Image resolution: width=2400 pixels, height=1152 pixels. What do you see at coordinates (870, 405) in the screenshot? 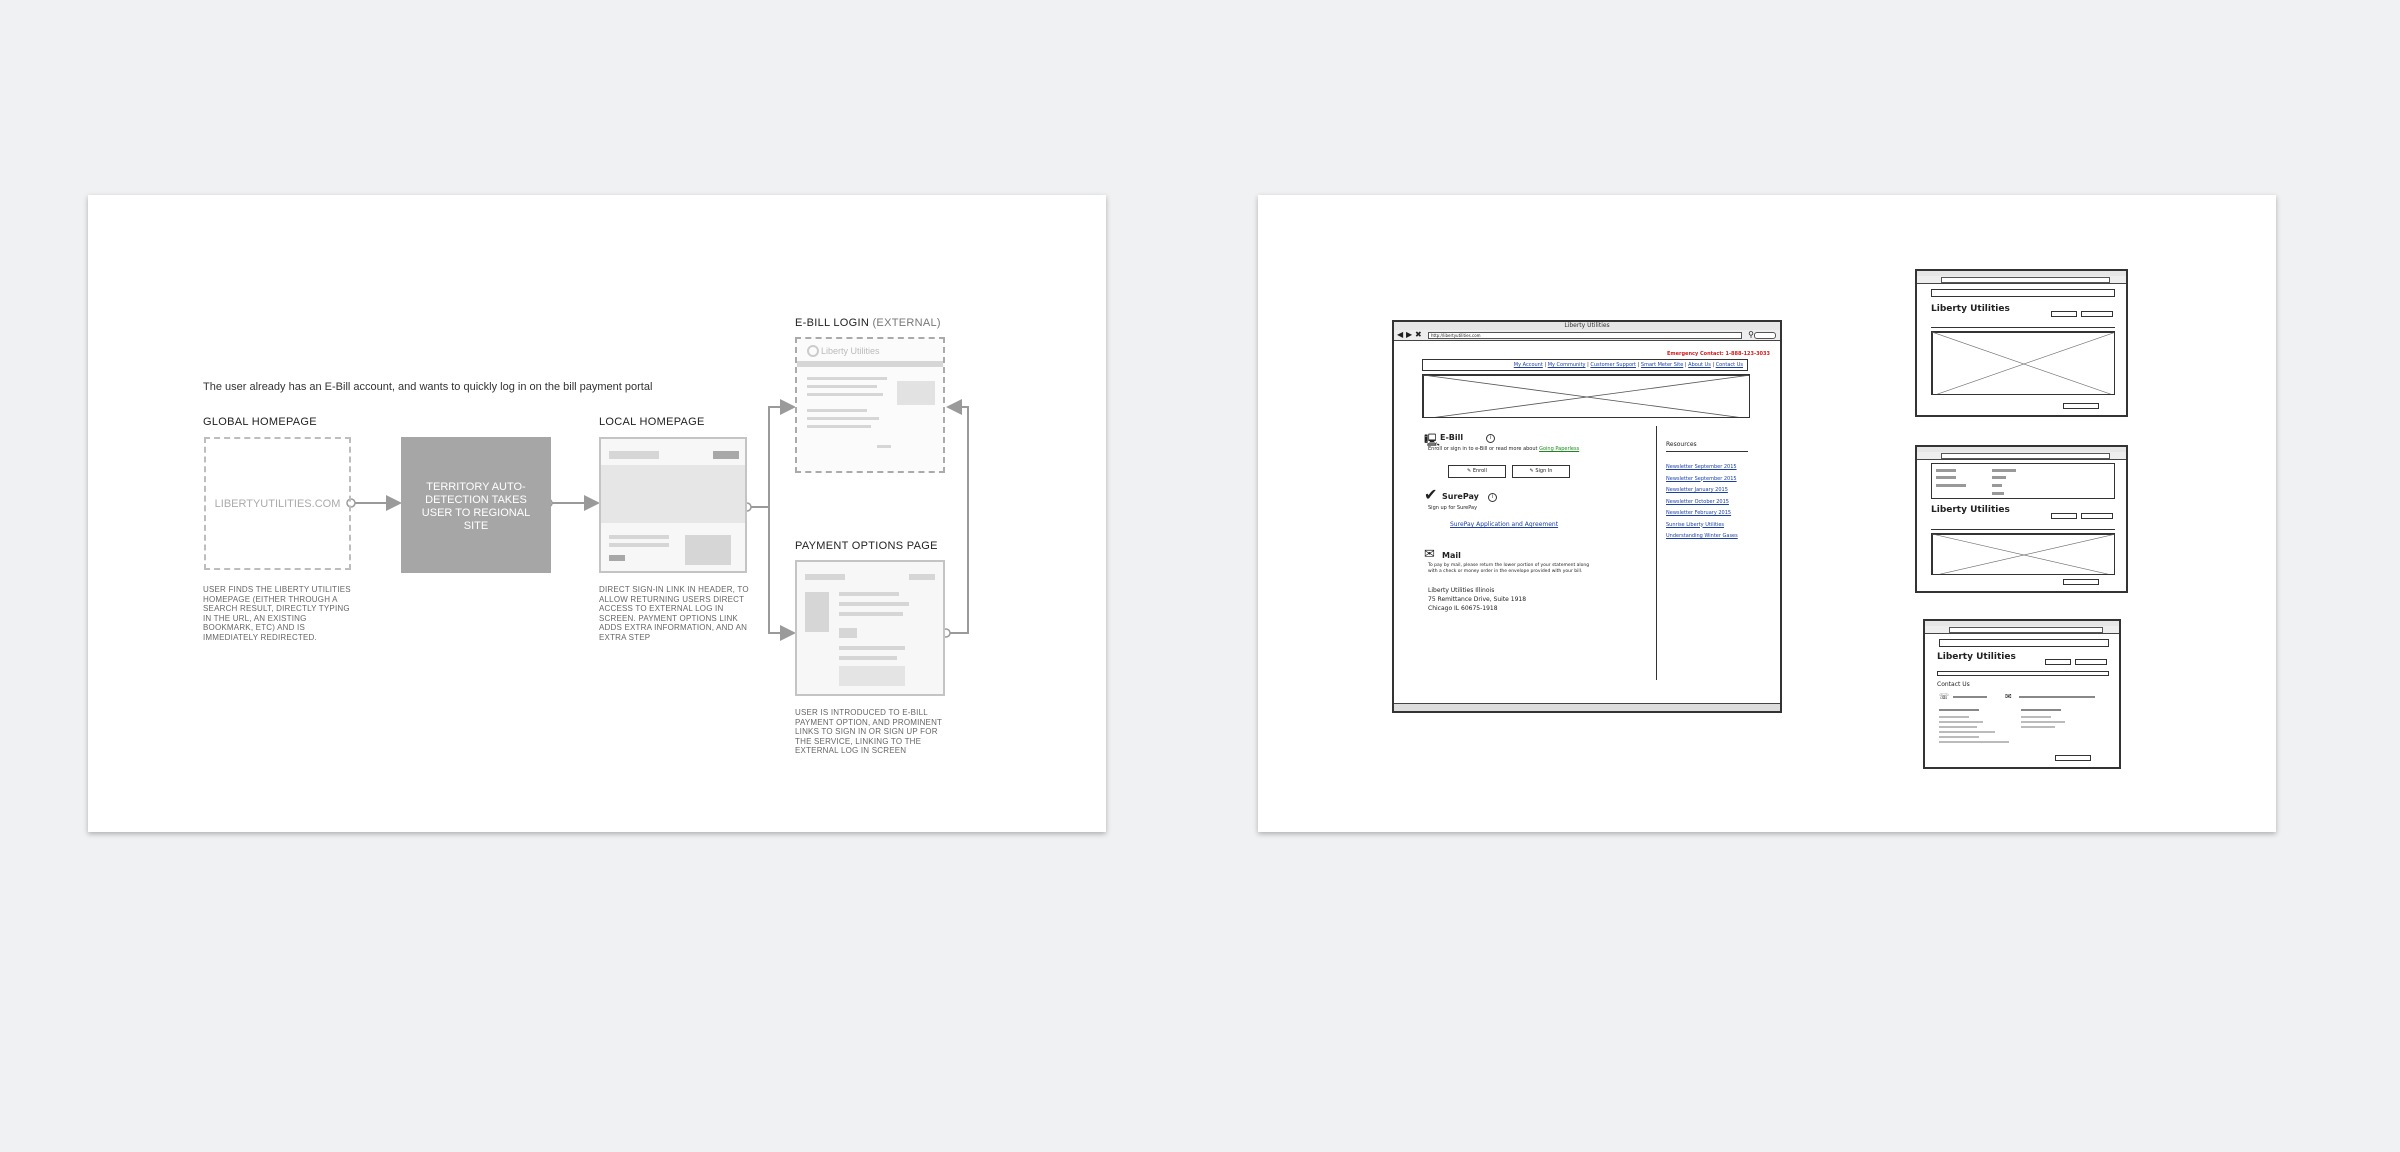
I see `ebill-login-thumbnail: Liberty Utilities` at bounding box center [870, 405].